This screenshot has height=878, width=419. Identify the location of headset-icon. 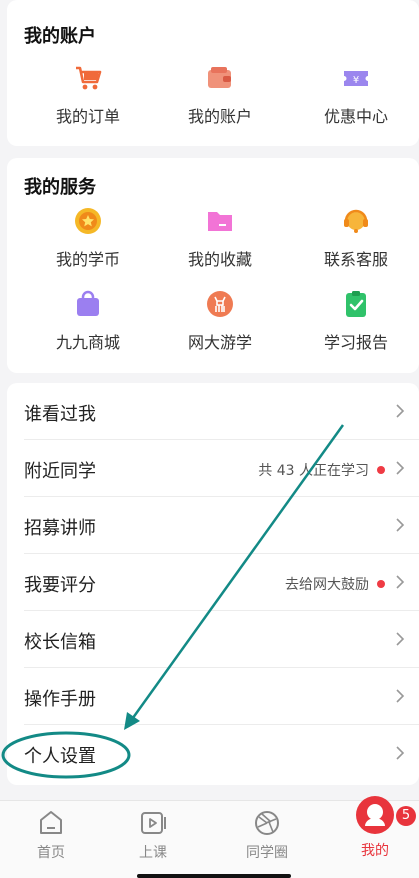
(356, 221).